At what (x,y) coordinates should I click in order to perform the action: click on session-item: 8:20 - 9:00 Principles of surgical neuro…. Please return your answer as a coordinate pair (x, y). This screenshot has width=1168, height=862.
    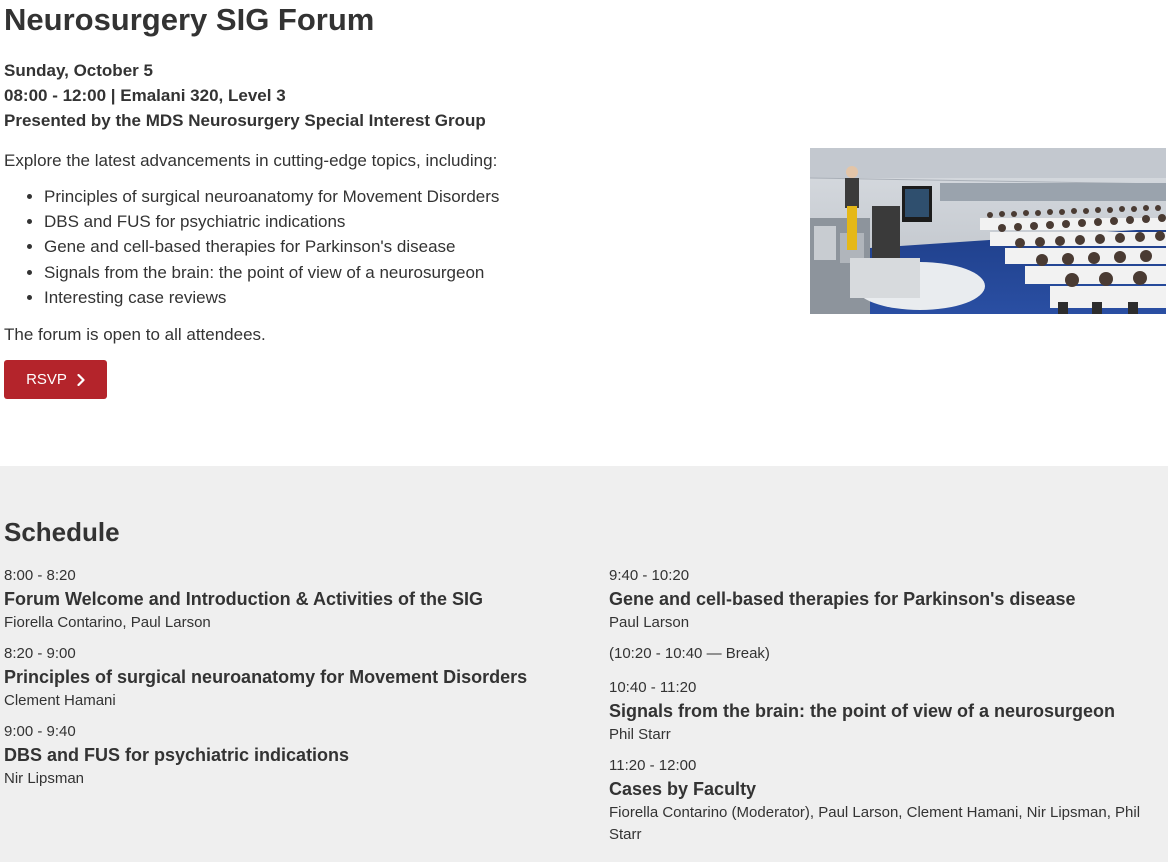
    Looking at the image, I should click on (284, 678).